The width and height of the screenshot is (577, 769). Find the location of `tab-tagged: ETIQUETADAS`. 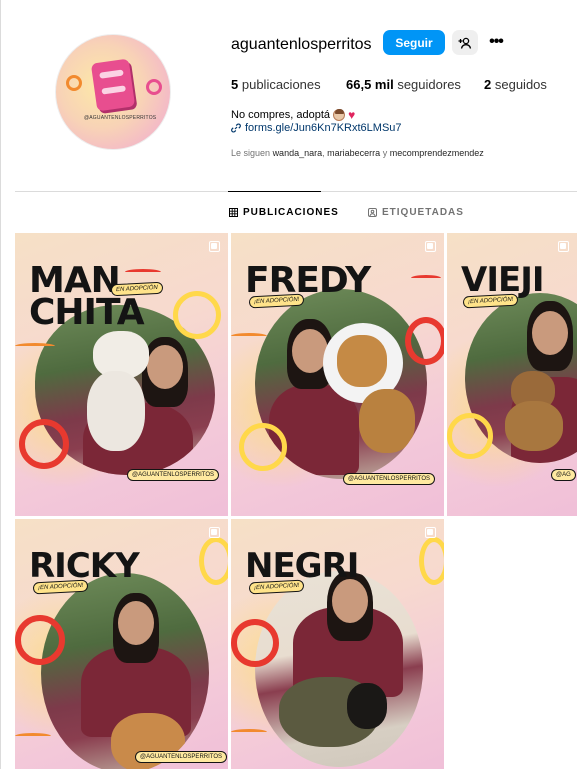

tab-tagged: ETIQUETADAS is located at coordinates (416, 212).